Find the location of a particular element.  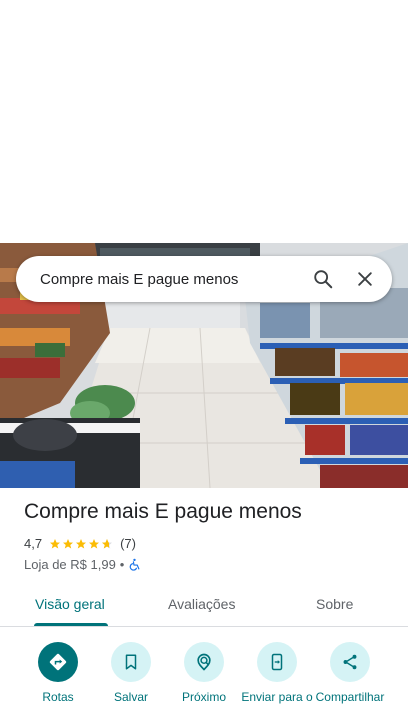

rating-row: 4,7 (7) is located at coordinates (80, 543).